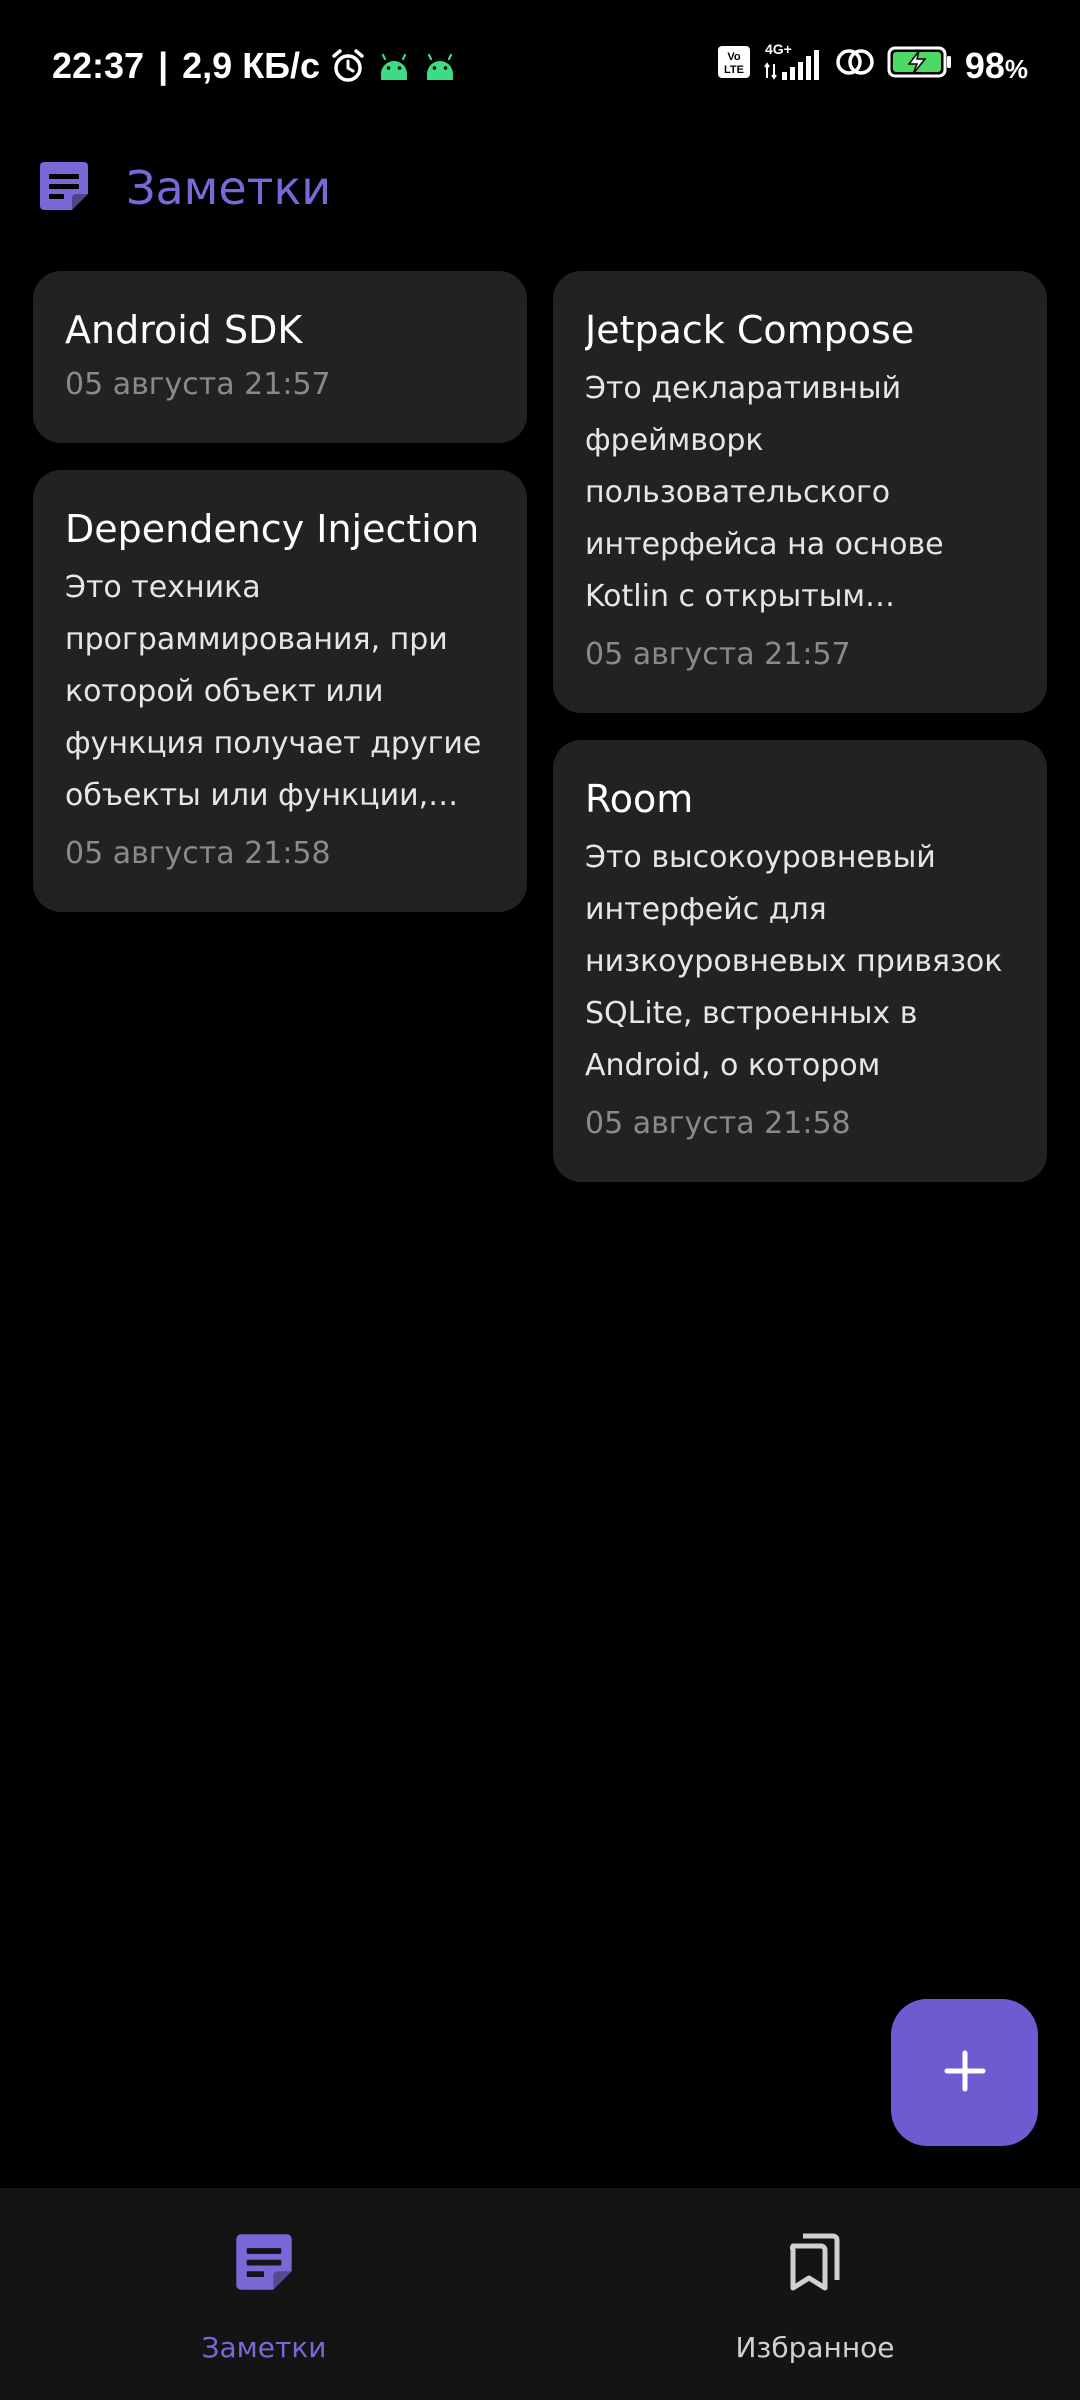 This screenshot has width=1080, height=2400. What do you see at coordinates (734, 57) in the screenshot?
I see `svg-text: Vo` at bounding box center [734, 57].